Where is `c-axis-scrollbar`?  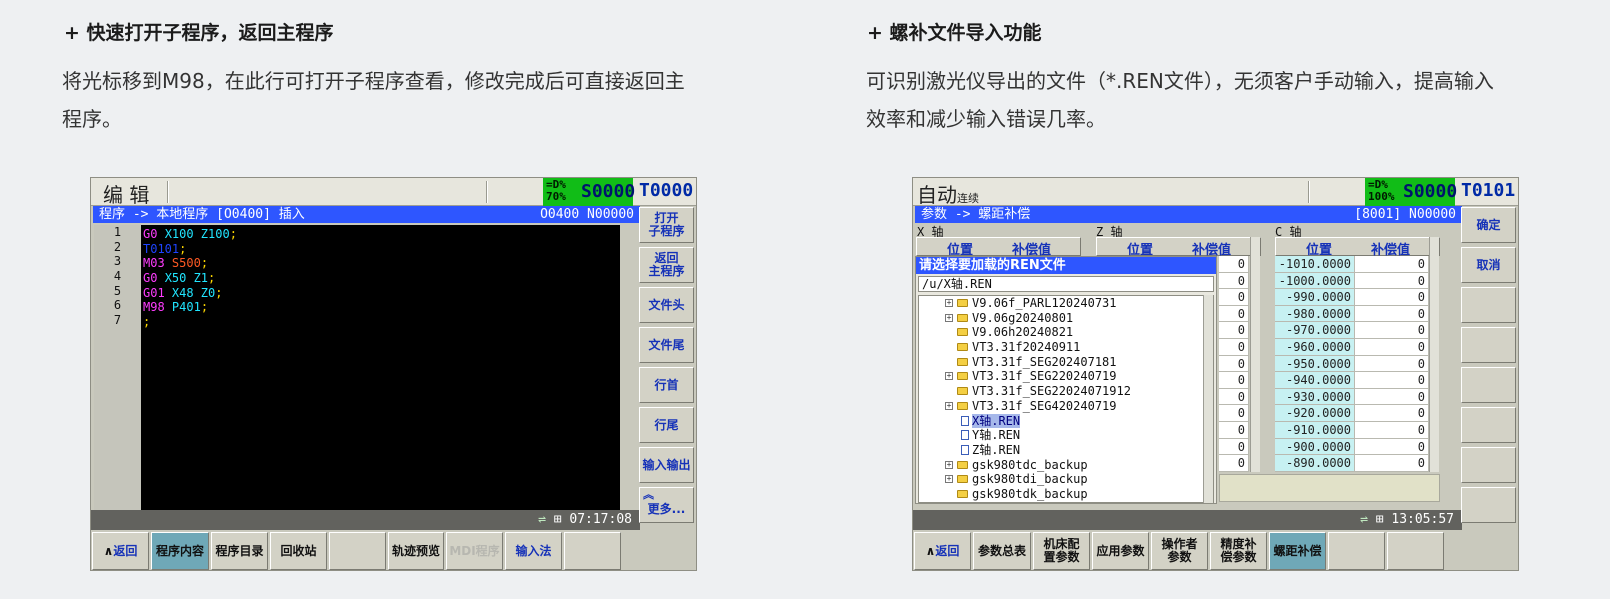
c-axis-scrollbar is located at coordinates (1434, 354).